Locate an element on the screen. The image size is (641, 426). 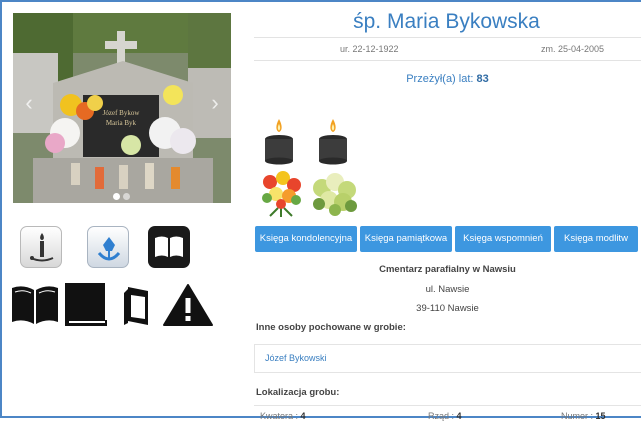
gallery-pagination is located at coordinates (123, 195).